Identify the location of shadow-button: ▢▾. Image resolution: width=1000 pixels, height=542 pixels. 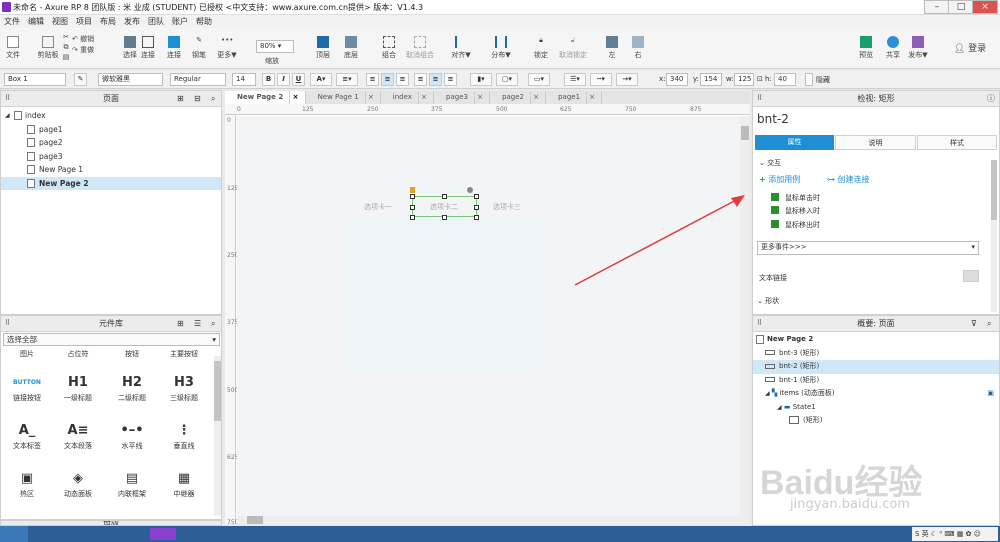
(507, 79).